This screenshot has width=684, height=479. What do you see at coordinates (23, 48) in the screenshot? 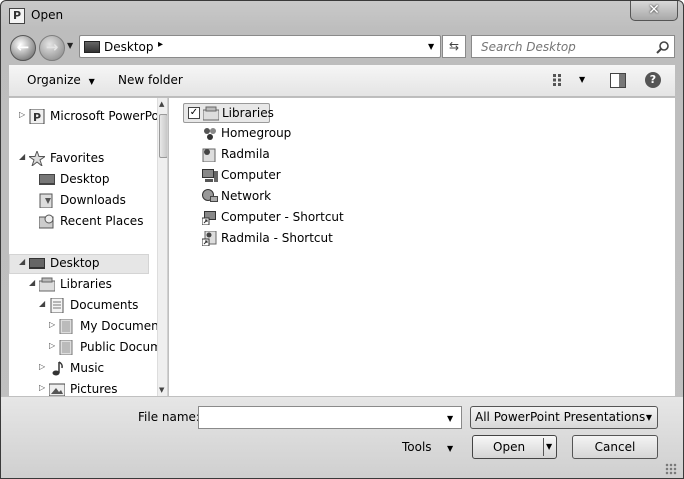
I see `back-button: ←` at bounding box center [23, 48].